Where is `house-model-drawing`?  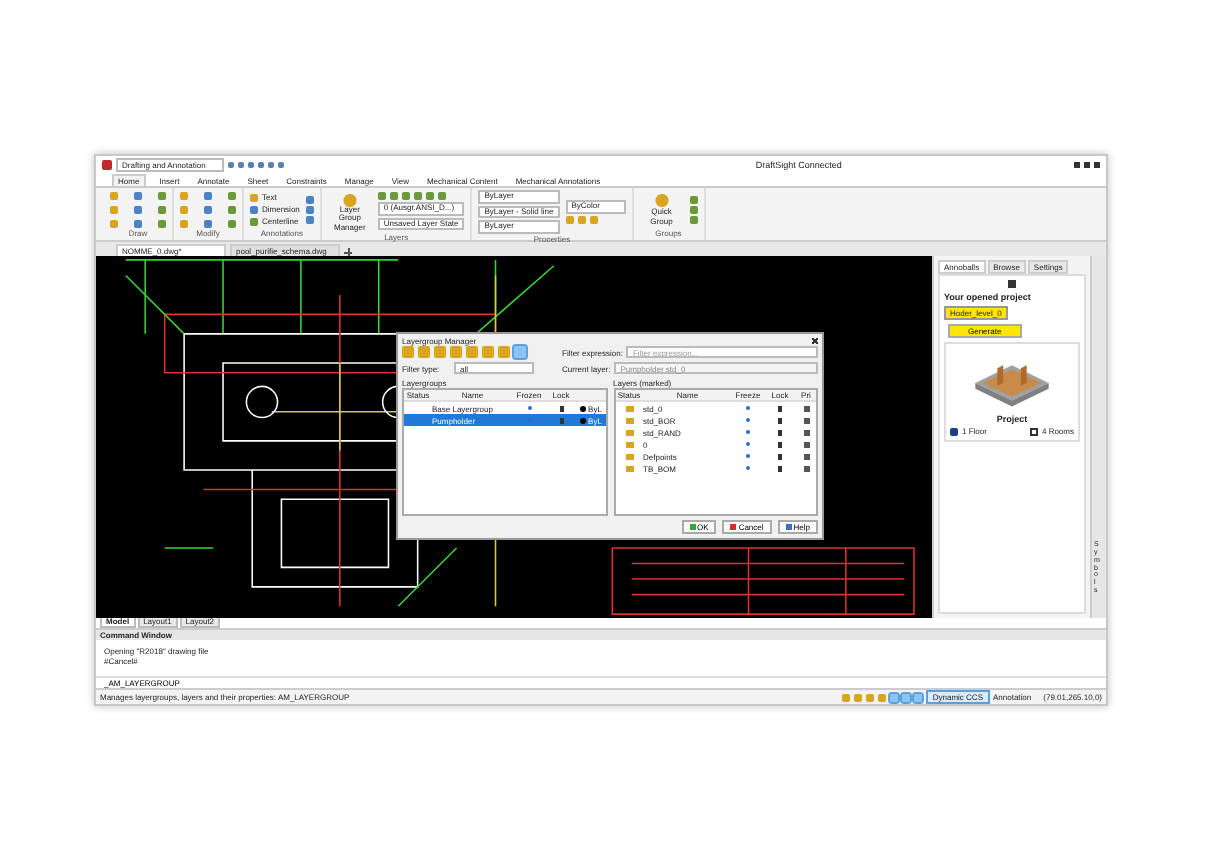 house-model-drawing is located at coordinates (1012, 386).